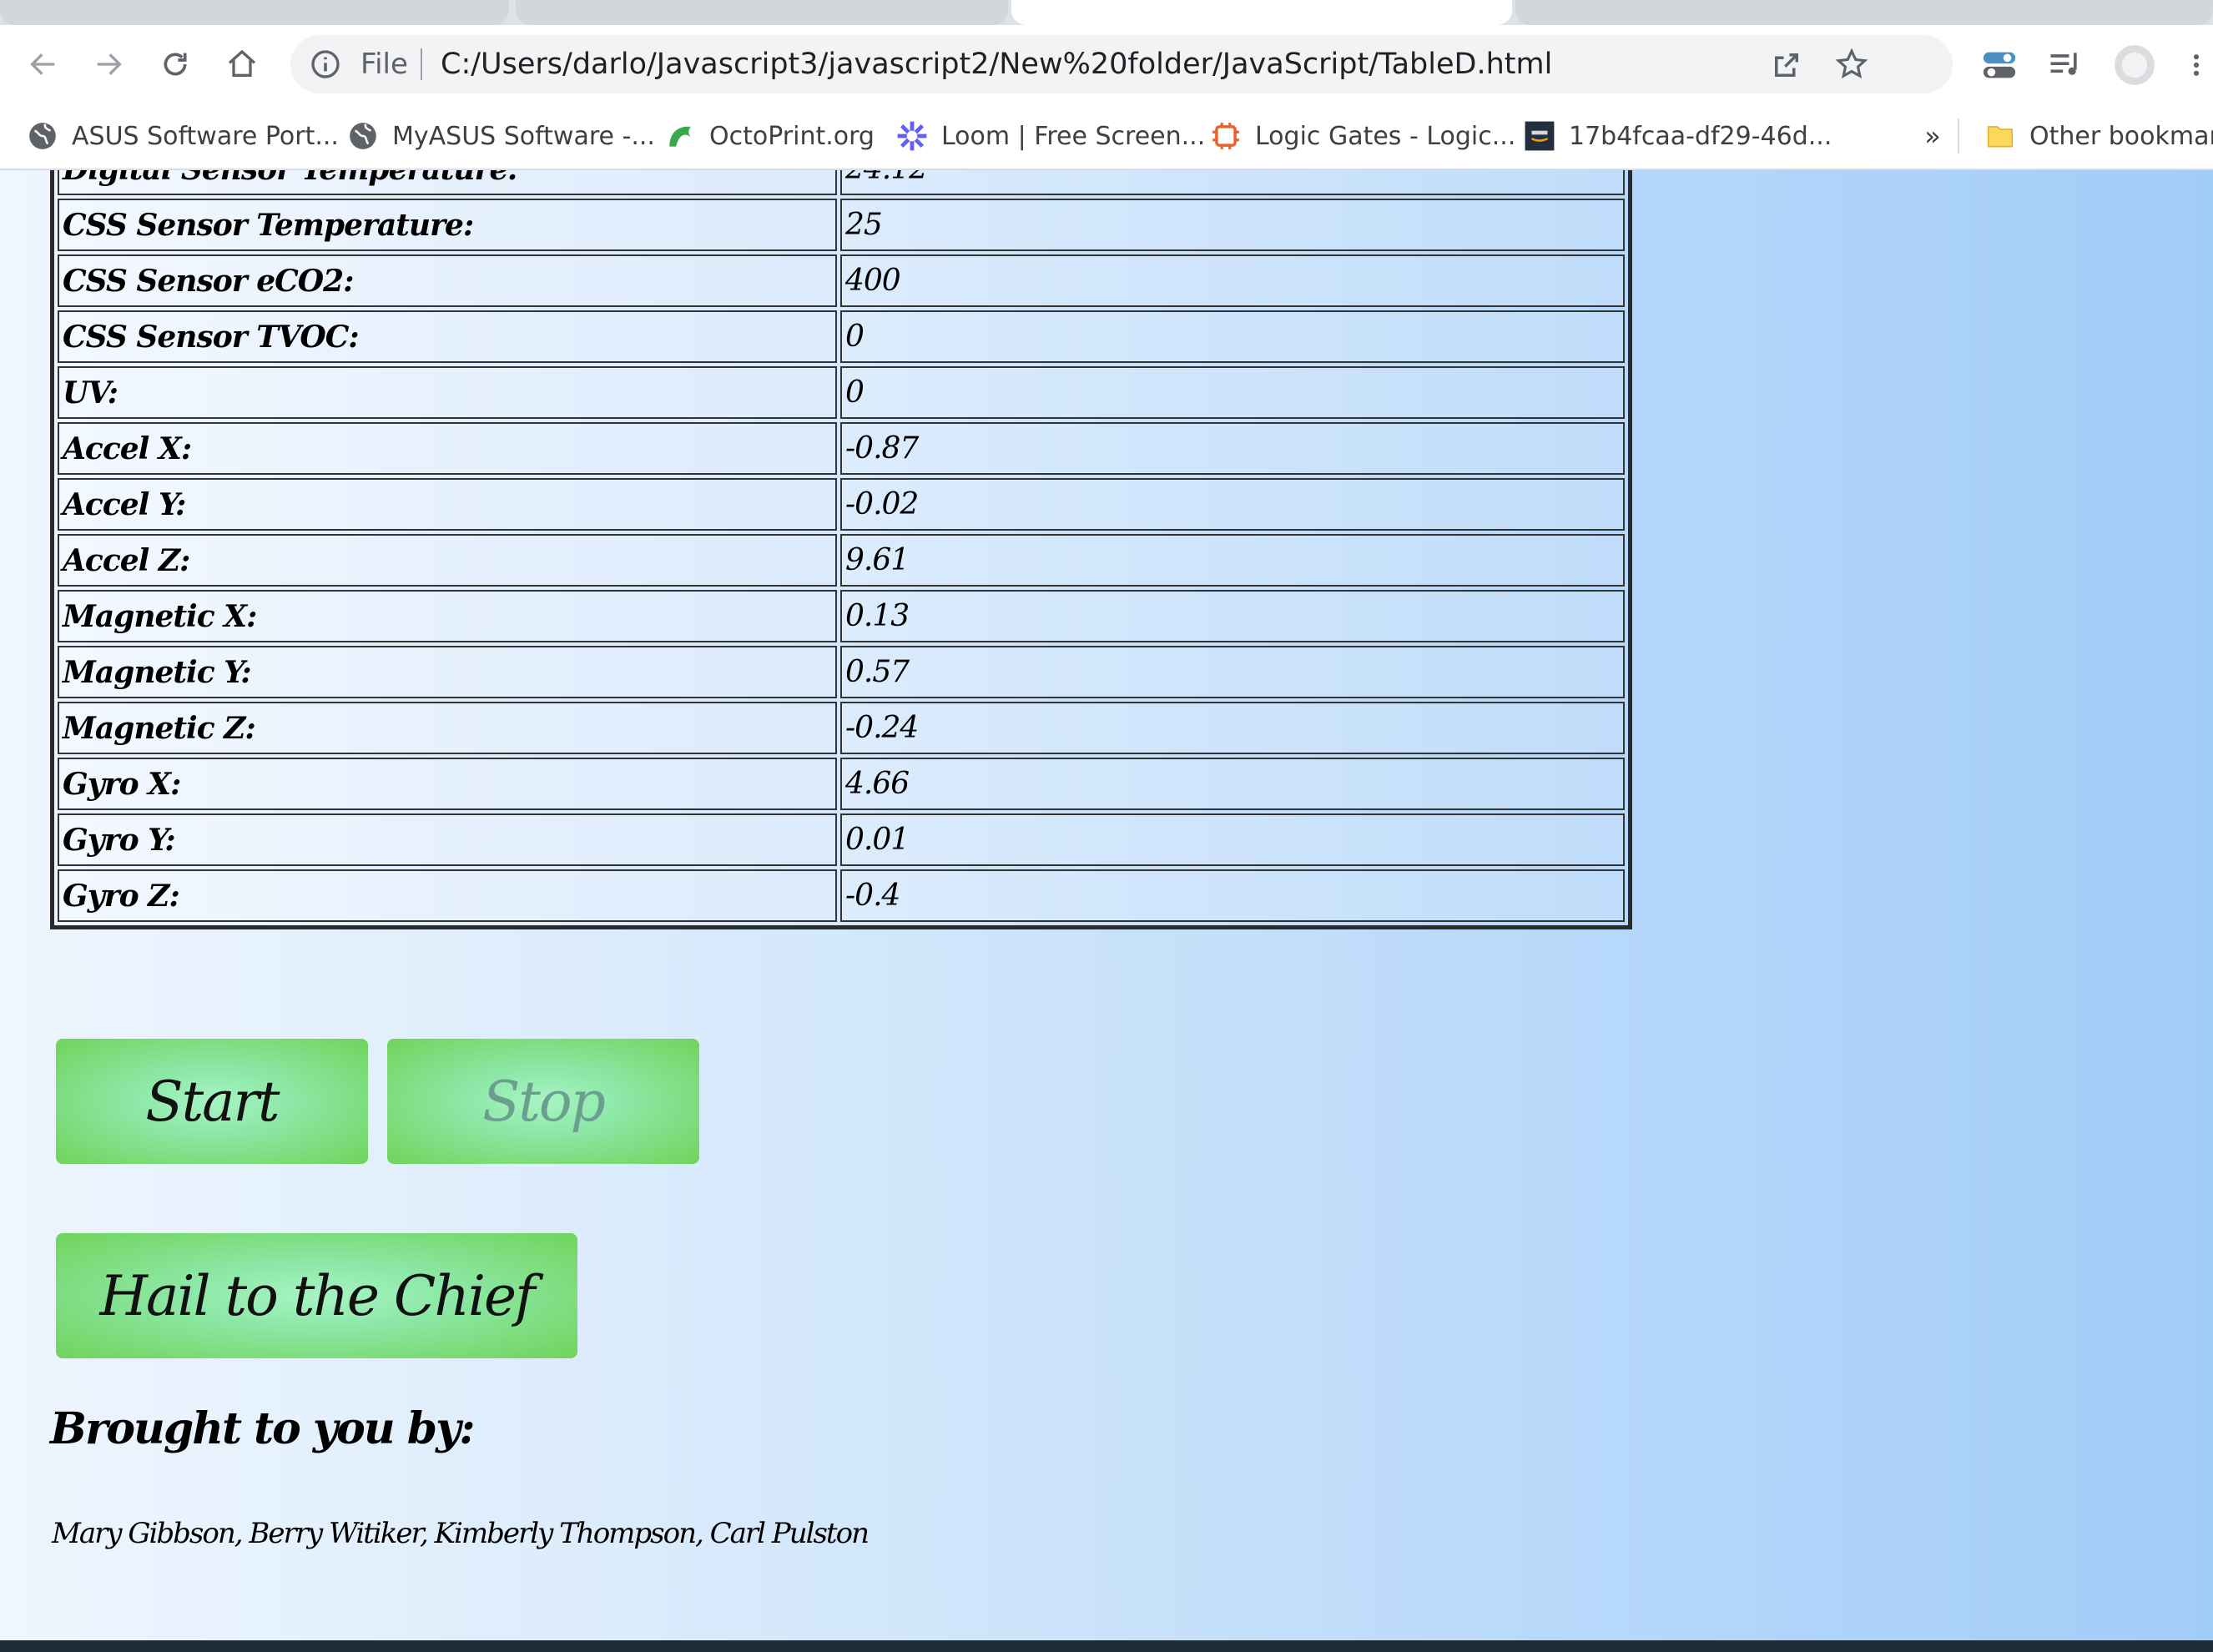 This screenshot has width=2213, height=1652. I want to click on avatar-icon, so click(2135, 65).